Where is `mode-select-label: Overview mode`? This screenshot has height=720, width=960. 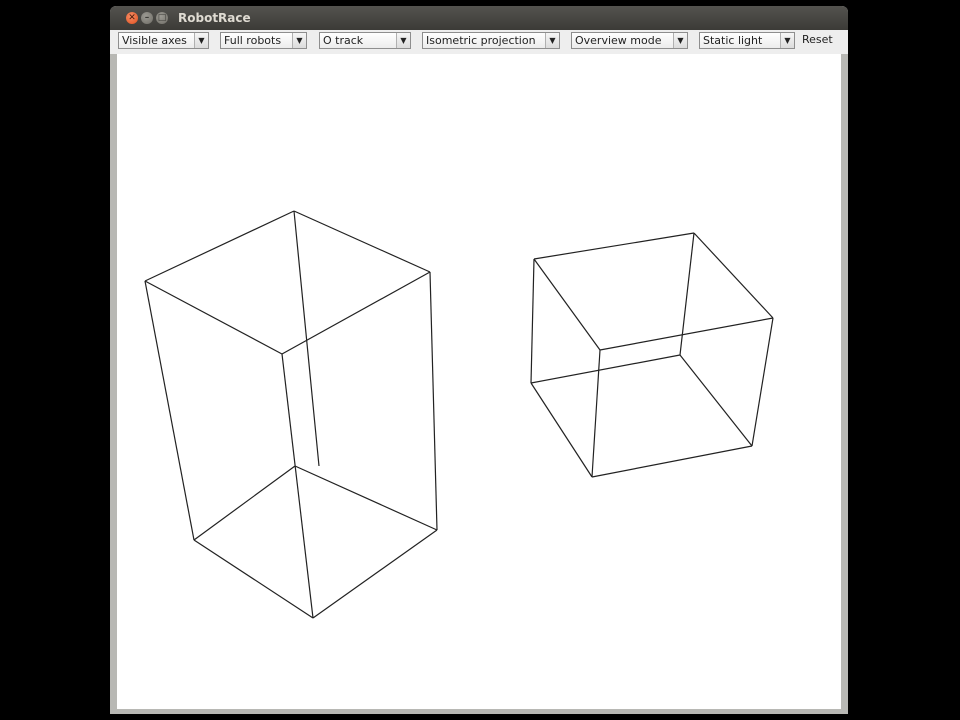 mode-select-label: Overview mode is located at coordinates (618, 40).